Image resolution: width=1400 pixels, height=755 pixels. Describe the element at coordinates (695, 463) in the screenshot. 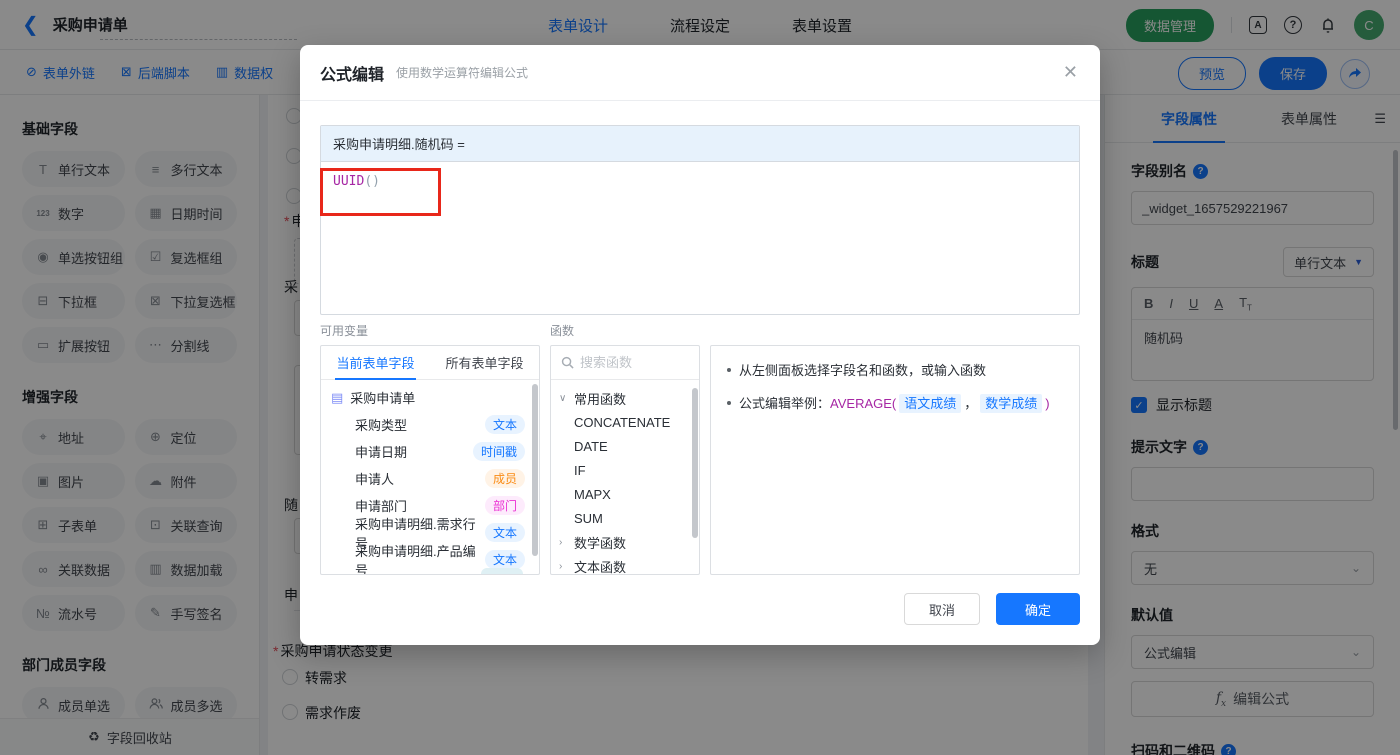

I see `functions-scrollbar` at that location.